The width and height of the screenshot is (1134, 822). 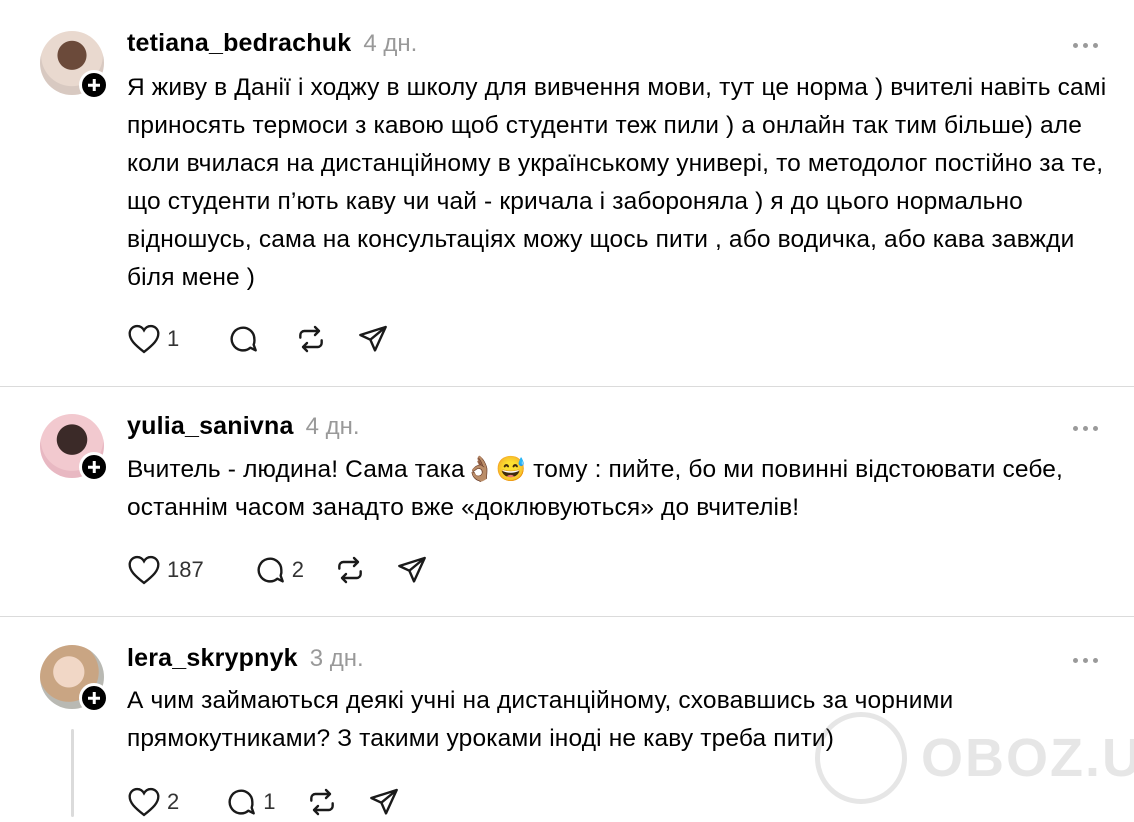 I want to click on username: yulia_sanivna, so click(x=210, y=426).